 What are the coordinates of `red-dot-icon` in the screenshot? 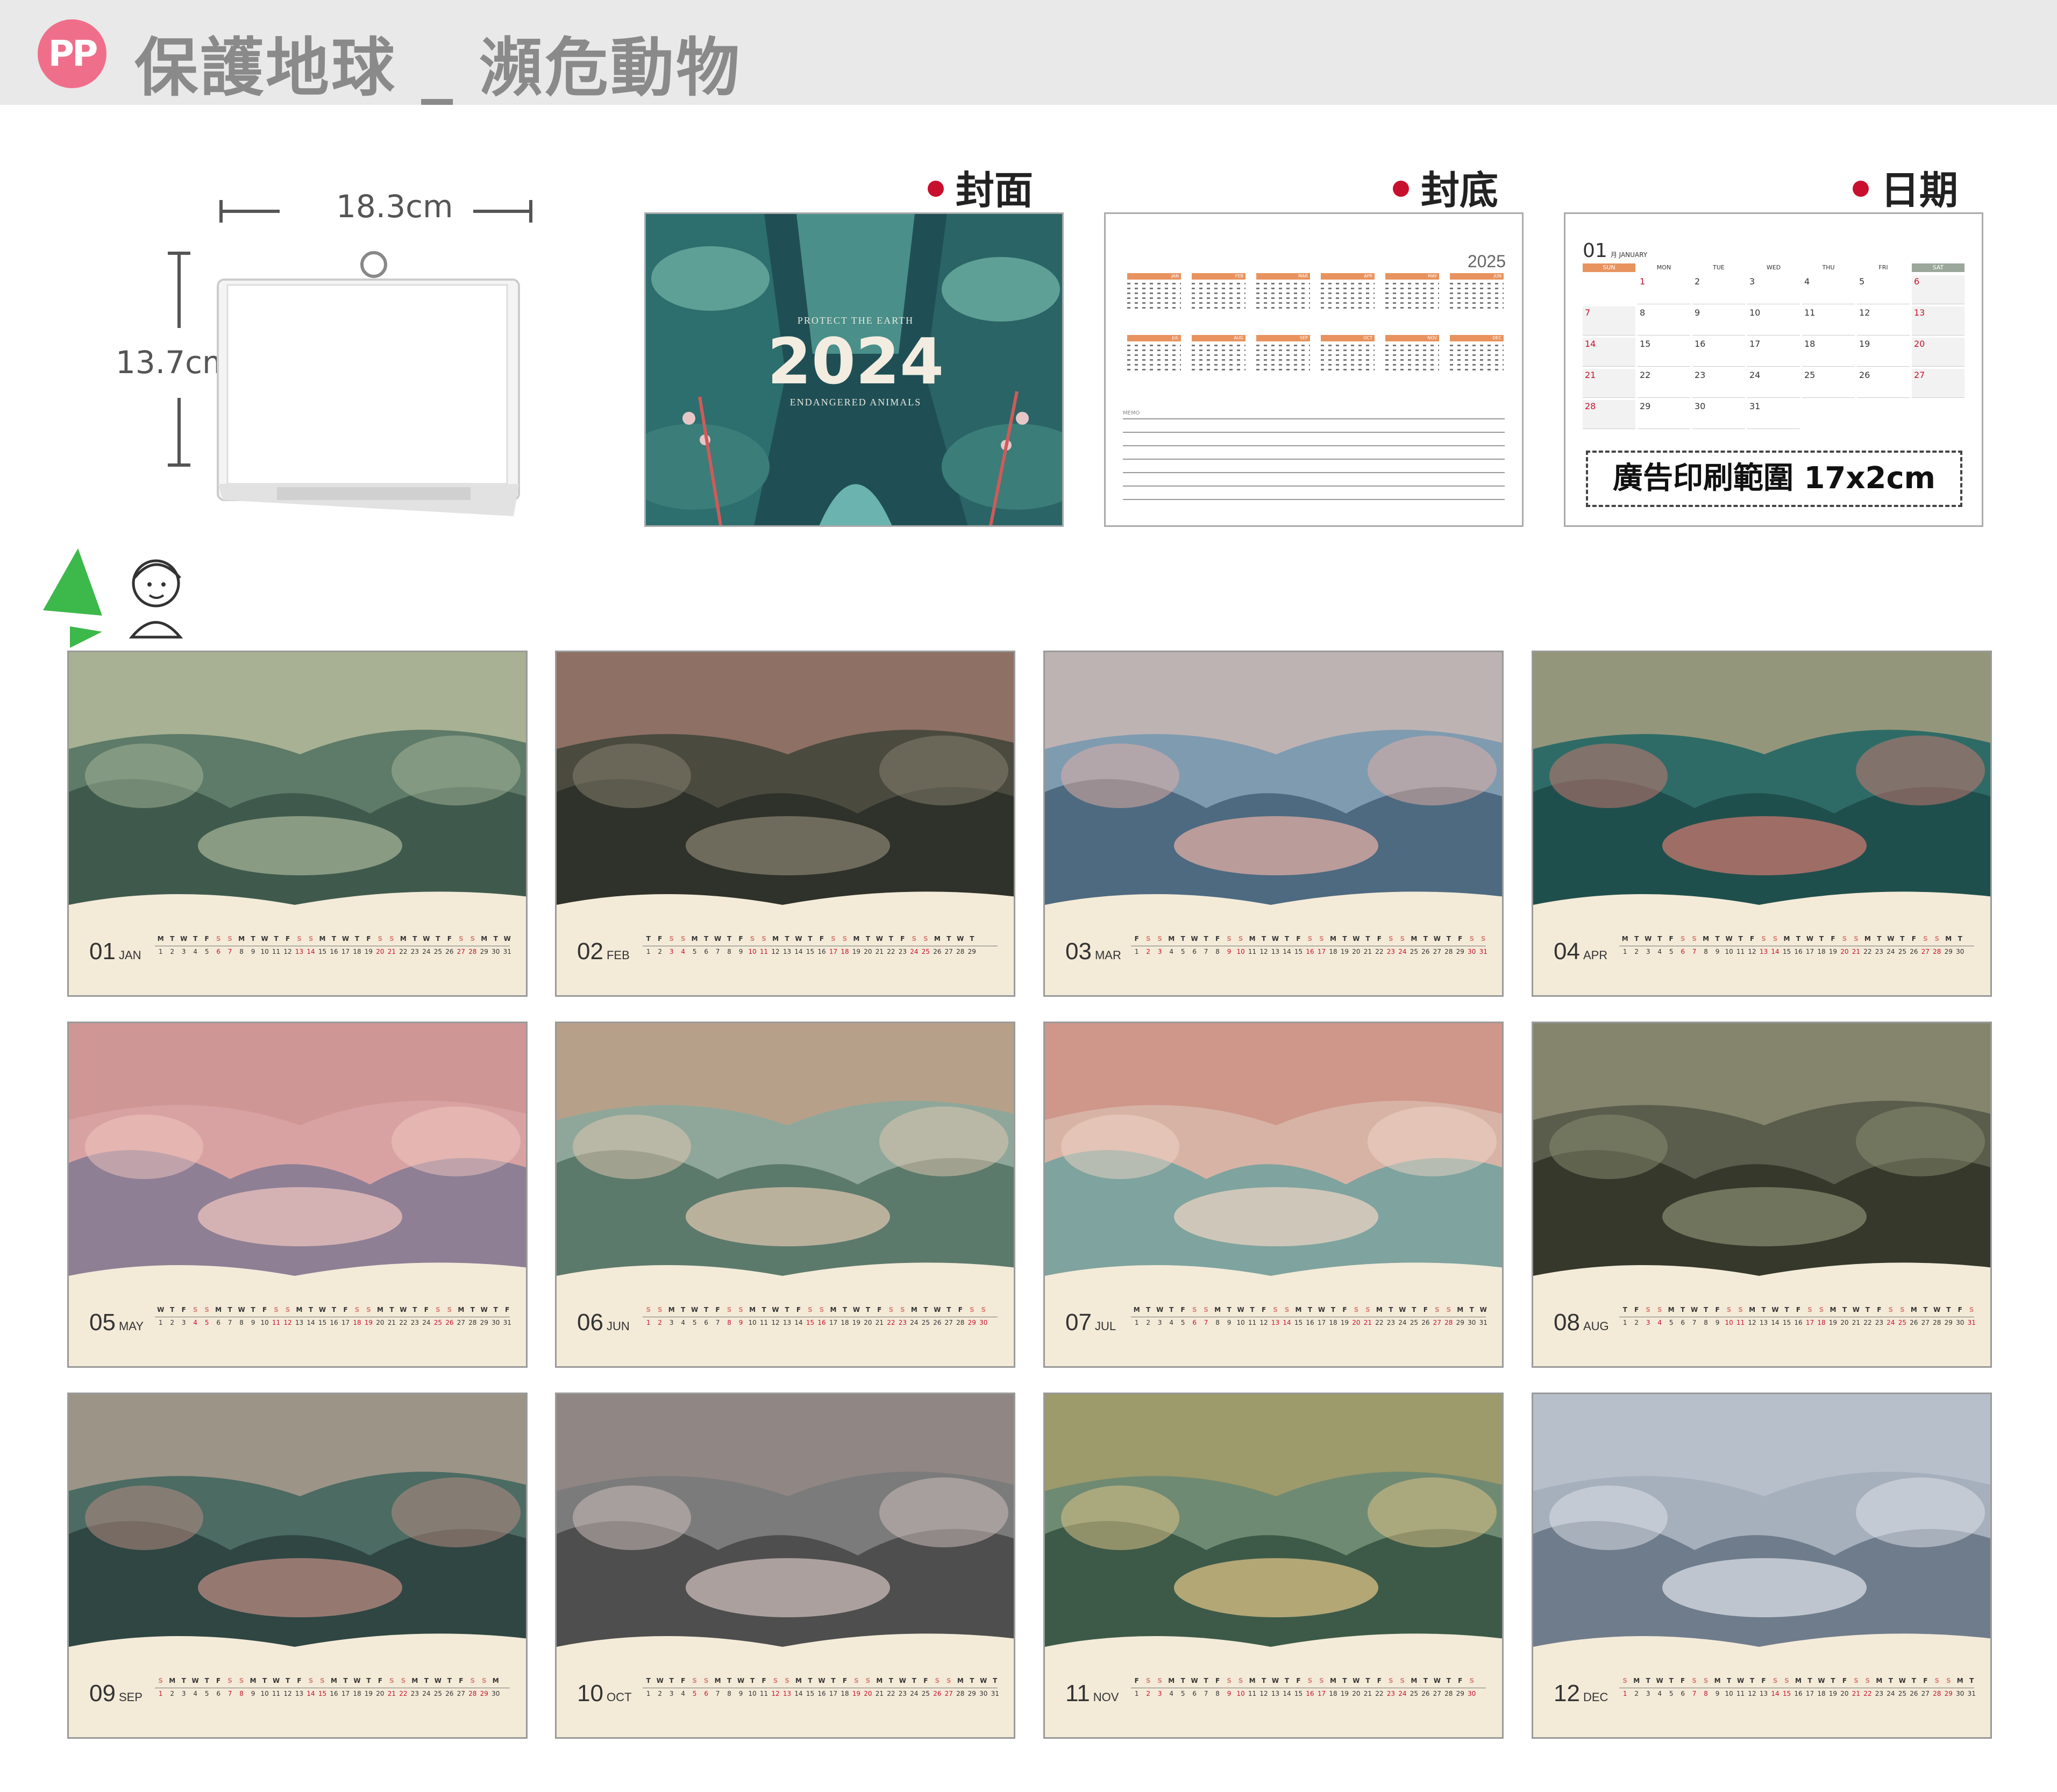 It's located at (1401, 189).